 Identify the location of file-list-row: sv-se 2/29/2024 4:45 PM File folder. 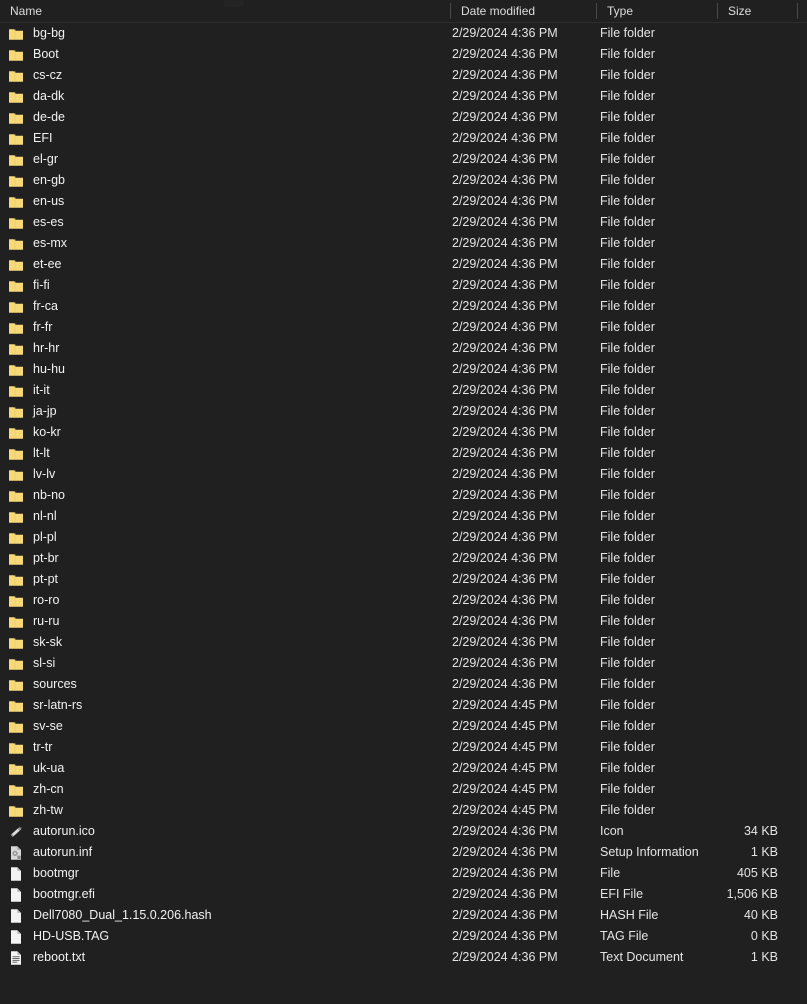
(403, 726).